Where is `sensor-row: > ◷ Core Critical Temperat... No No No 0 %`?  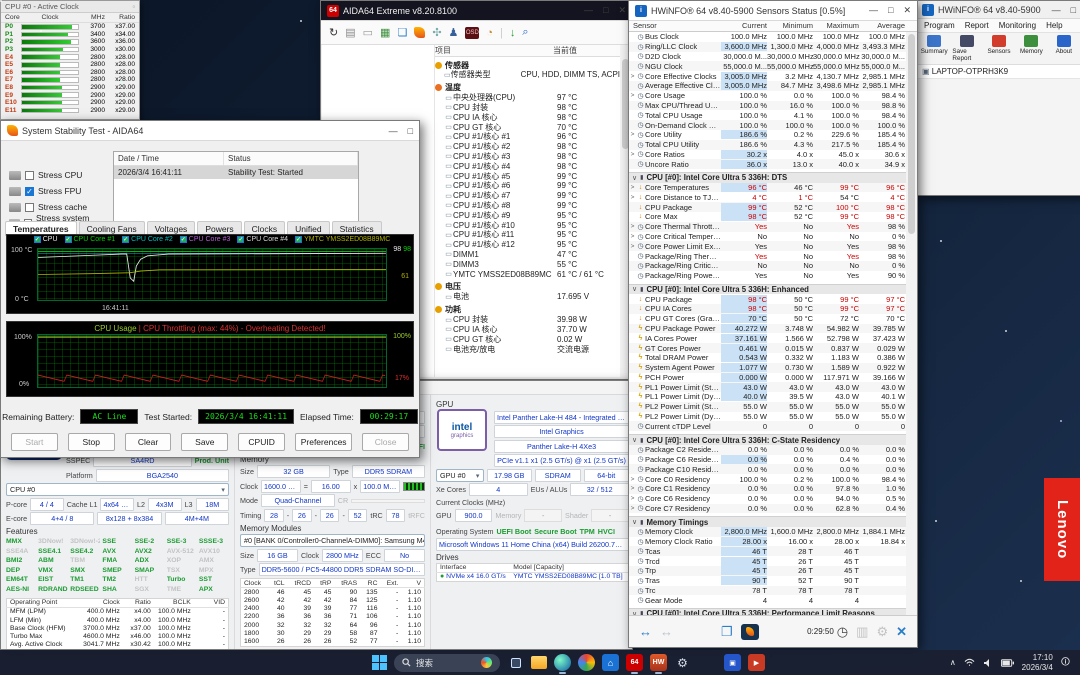
sensor-row: > ◷ Core Critical Temperat... No No No 0 % is located at coordinates (773, 237).